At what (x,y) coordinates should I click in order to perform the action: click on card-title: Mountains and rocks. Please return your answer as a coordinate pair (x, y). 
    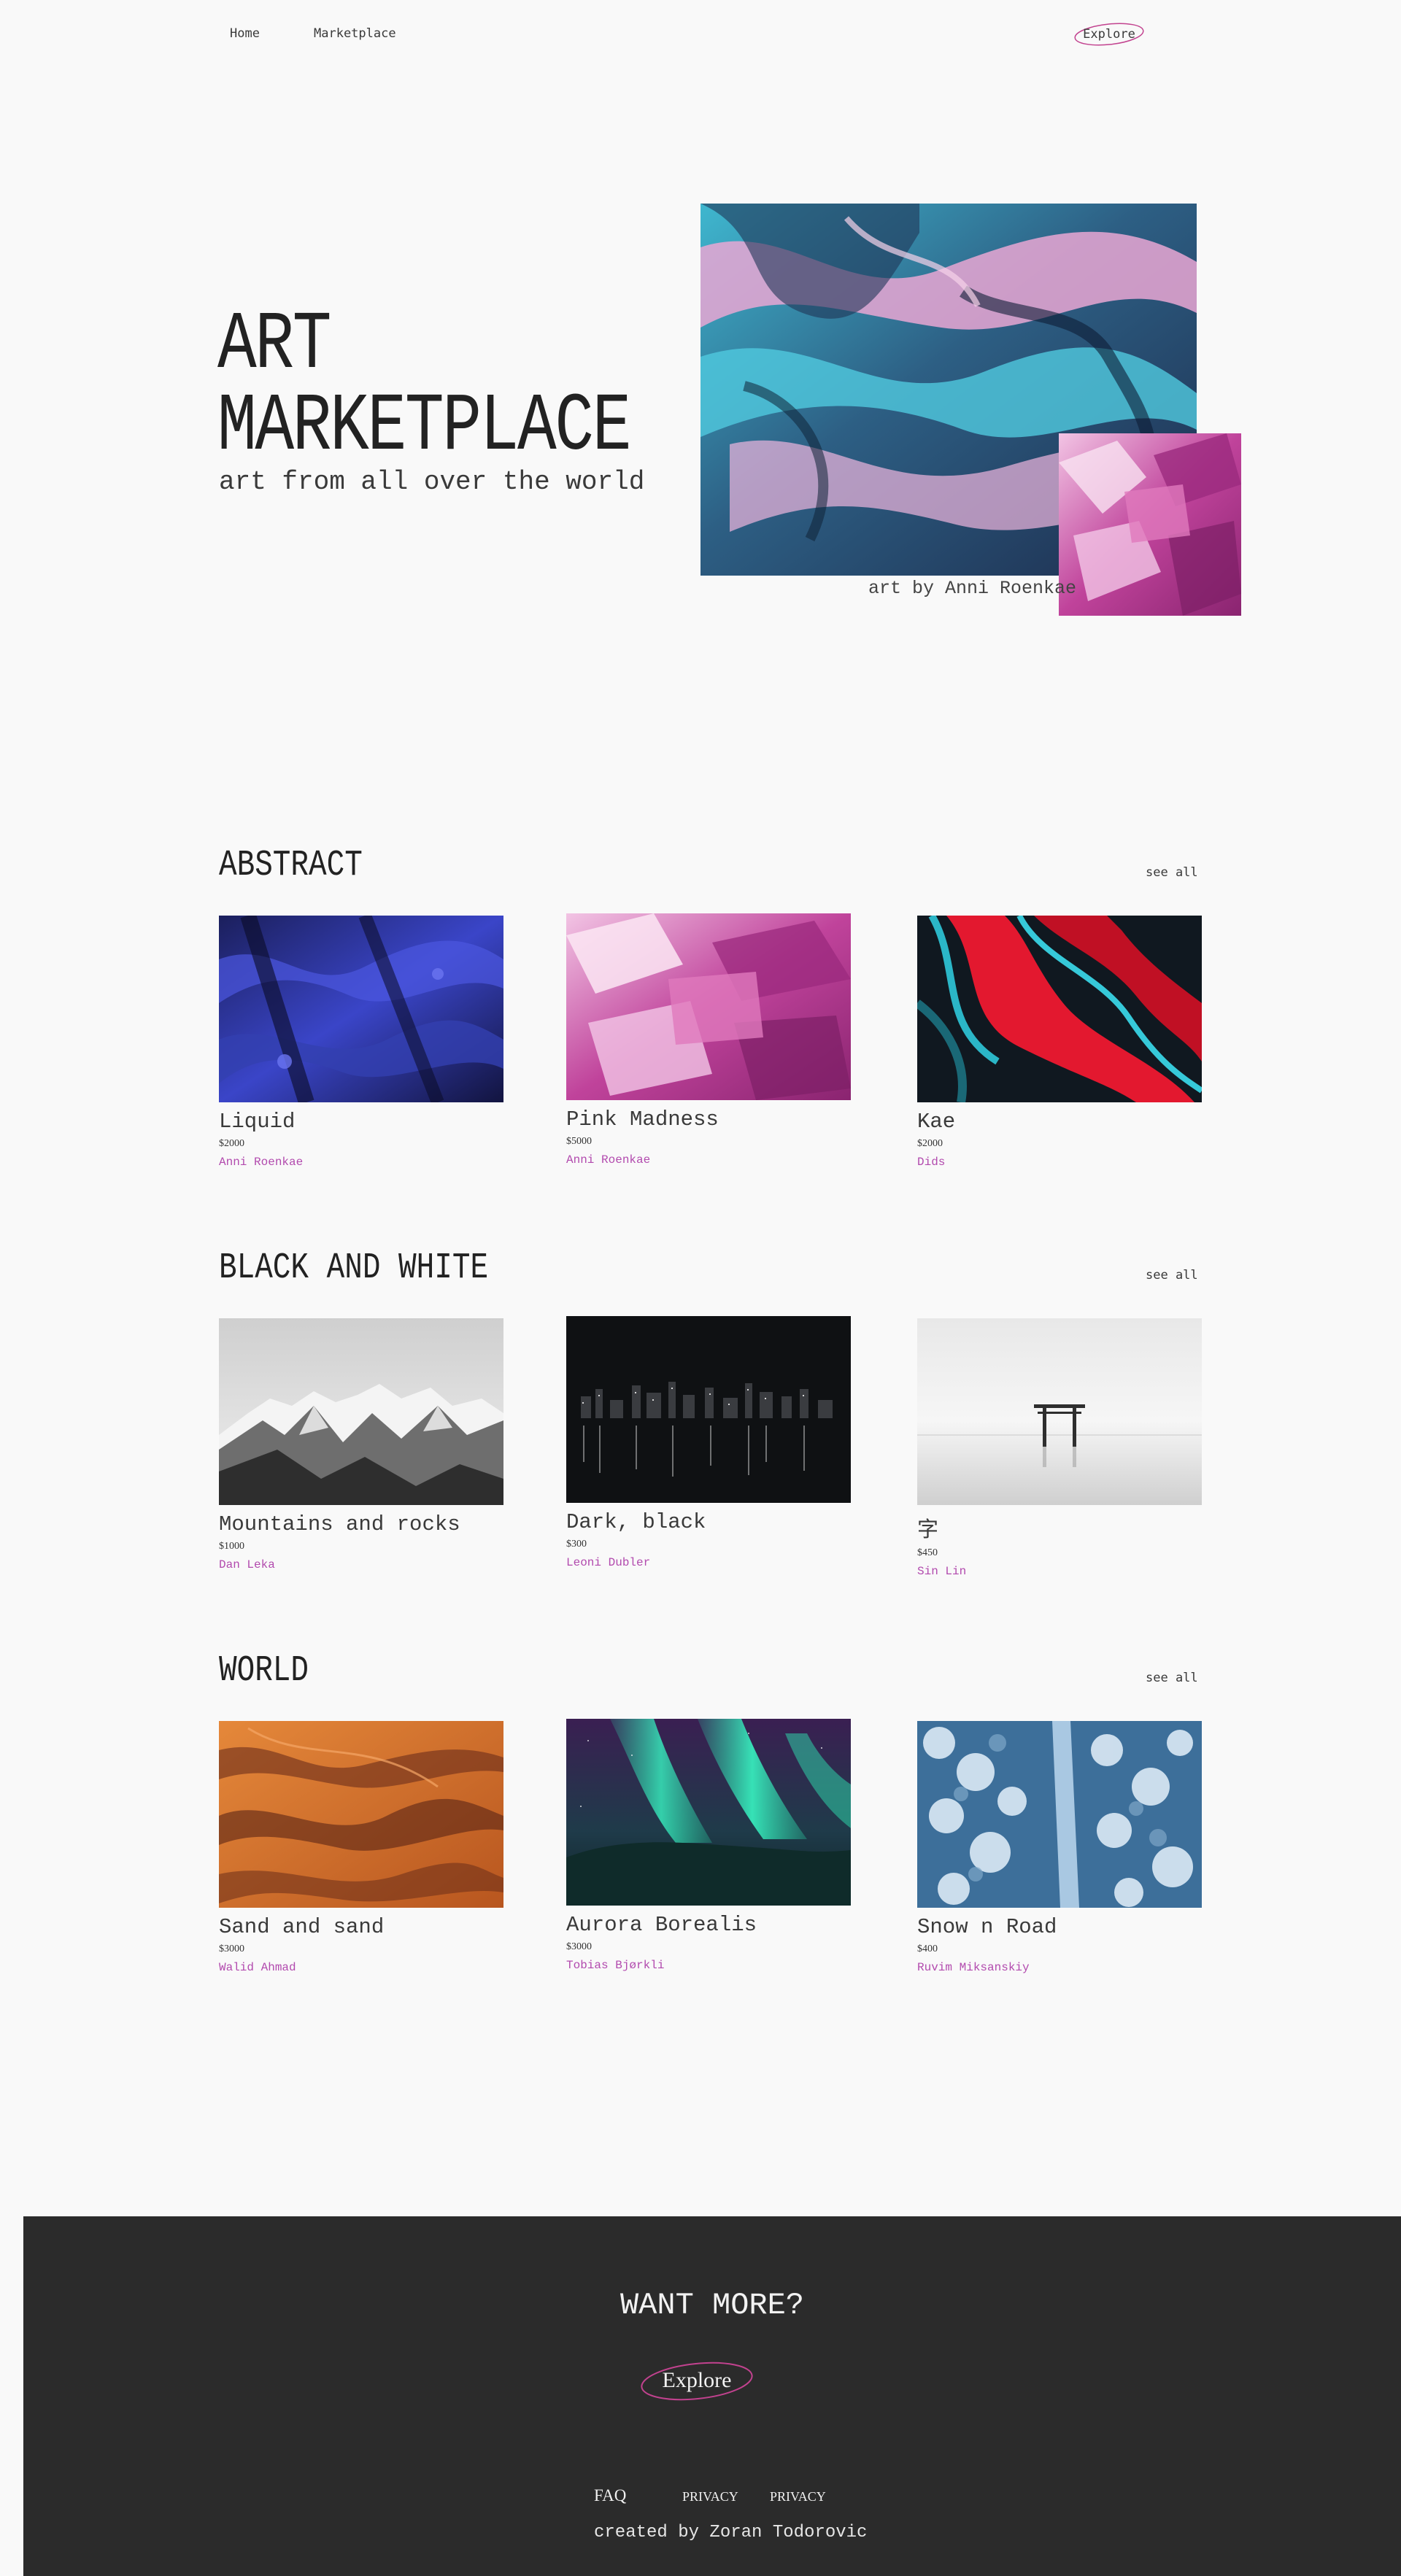
    Looking at the image, I should click on (339, 1524).